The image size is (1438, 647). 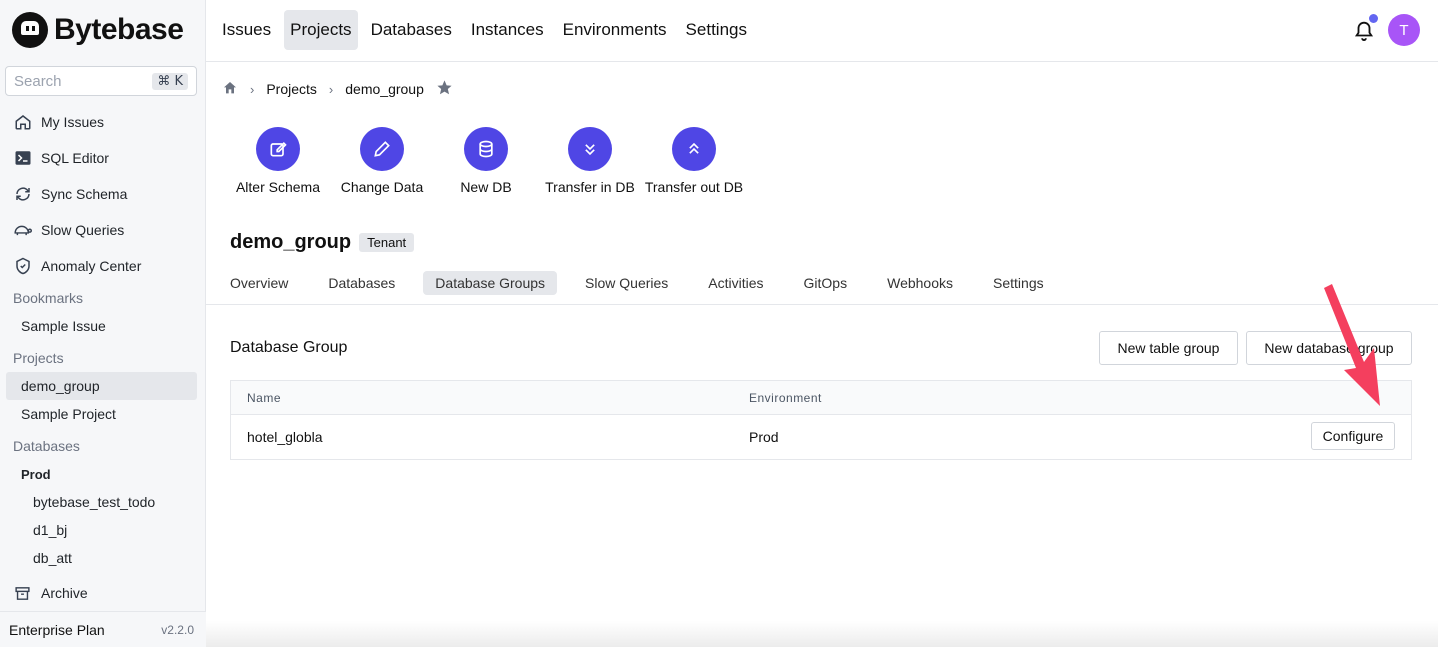 What do you see at coordinates (590, 187) in the screenshot?
I see `action-label: Transfer in DB` at bounding box center [590, 187].